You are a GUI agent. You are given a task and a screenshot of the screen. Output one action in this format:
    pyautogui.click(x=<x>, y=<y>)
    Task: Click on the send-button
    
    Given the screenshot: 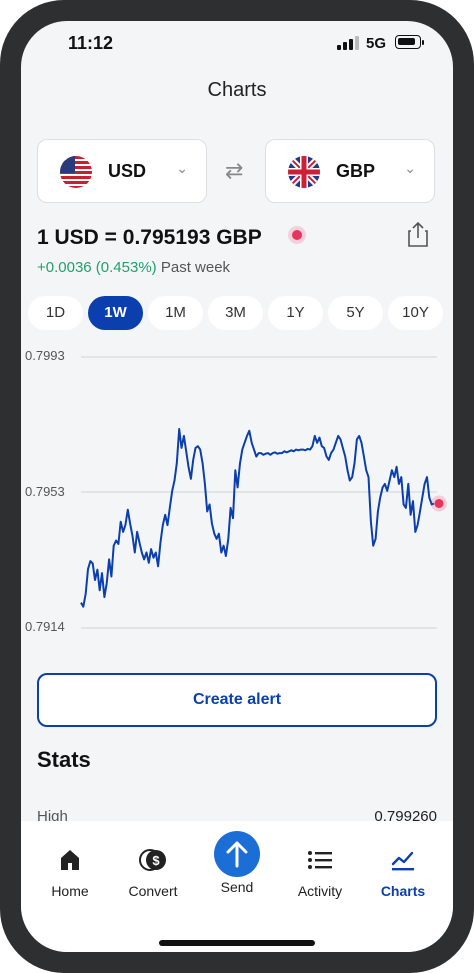 What is the action you would take?
    pyautogui.click(x=237, y=854)
    